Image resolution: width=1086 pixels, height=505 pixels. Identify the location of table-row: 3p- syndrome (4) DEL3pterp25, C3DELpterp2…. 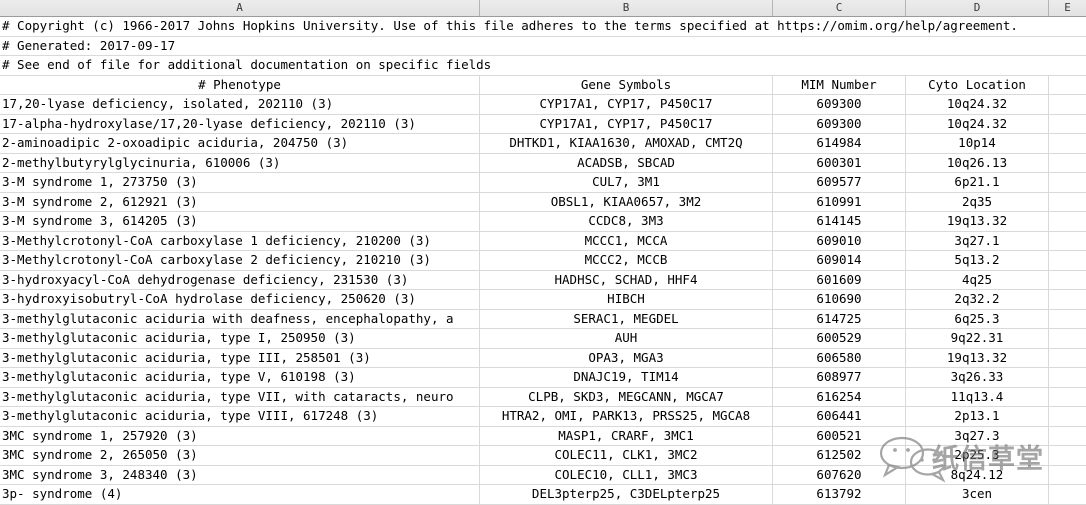
(543, 495).